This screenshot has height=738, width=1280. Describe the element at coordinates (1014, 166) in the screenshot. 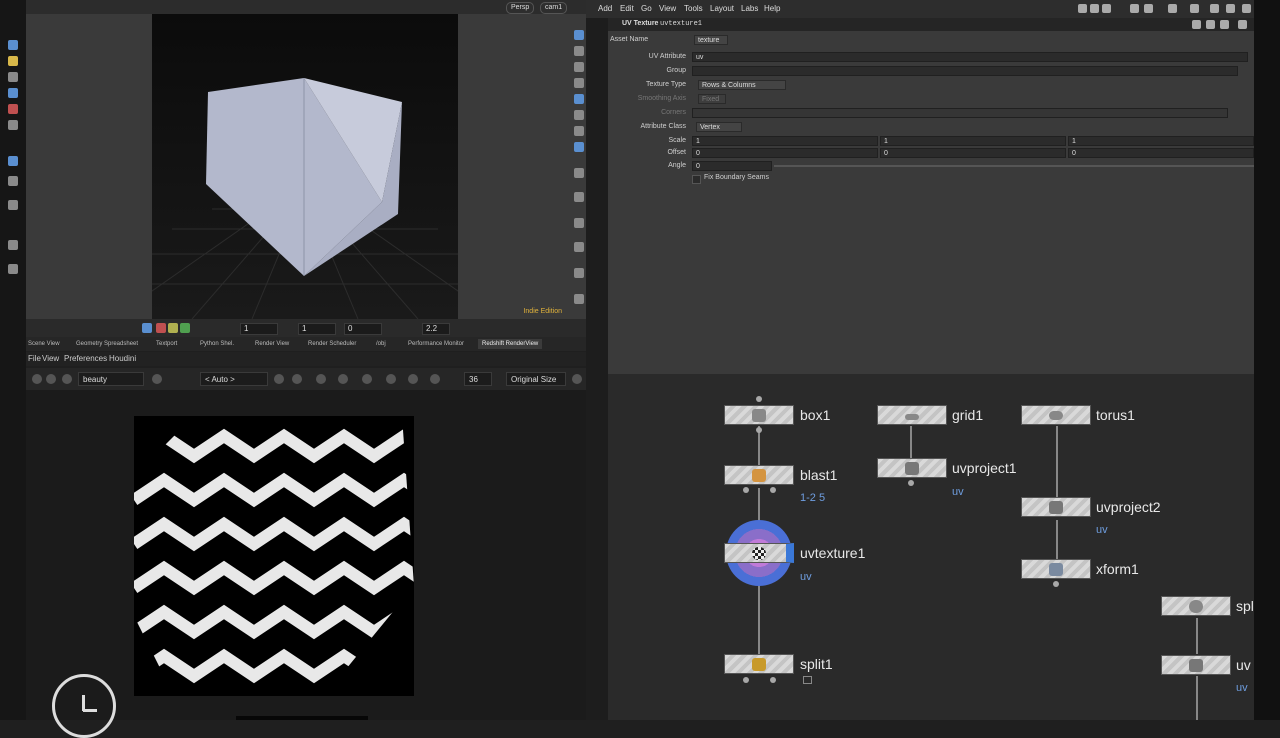

I see `angle-slider` at that location.